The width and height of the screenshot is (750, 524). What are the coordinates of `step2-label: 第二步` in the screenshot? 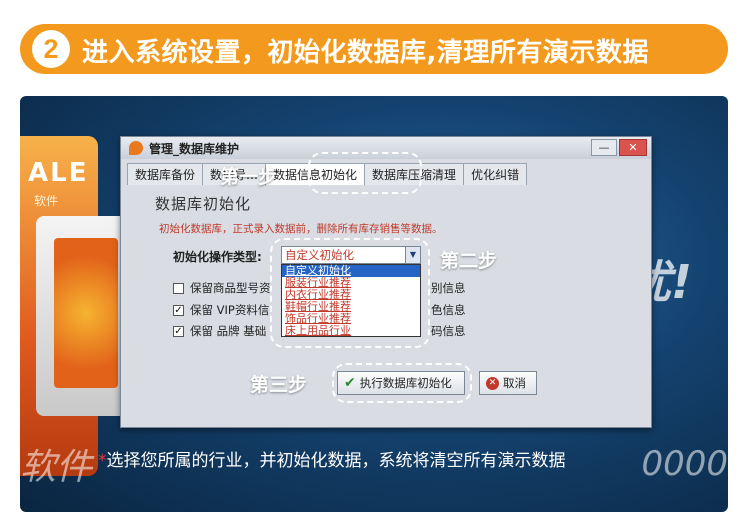 It's located at (469, 261).